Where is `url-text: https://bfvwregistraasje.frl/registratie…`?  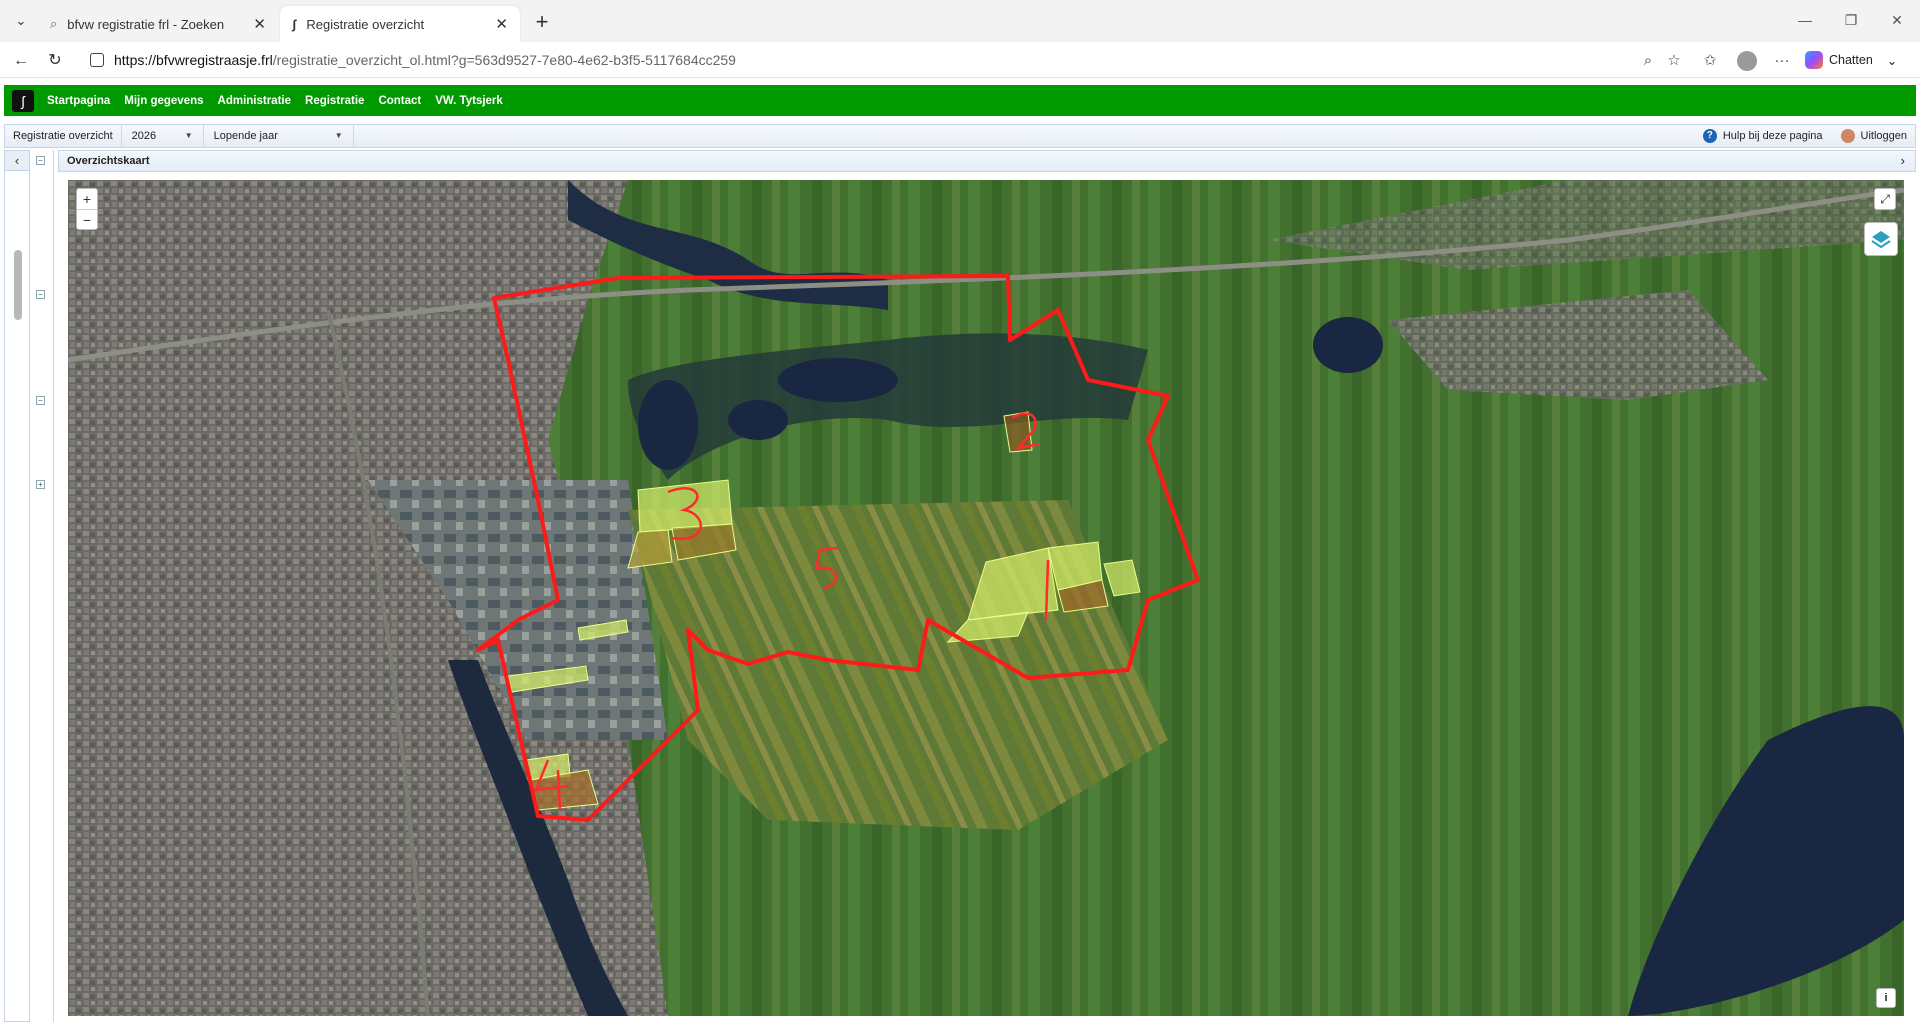
url-text: https://bfvwregistraasje.frl/registratie… is located at coordinates (425, 60).